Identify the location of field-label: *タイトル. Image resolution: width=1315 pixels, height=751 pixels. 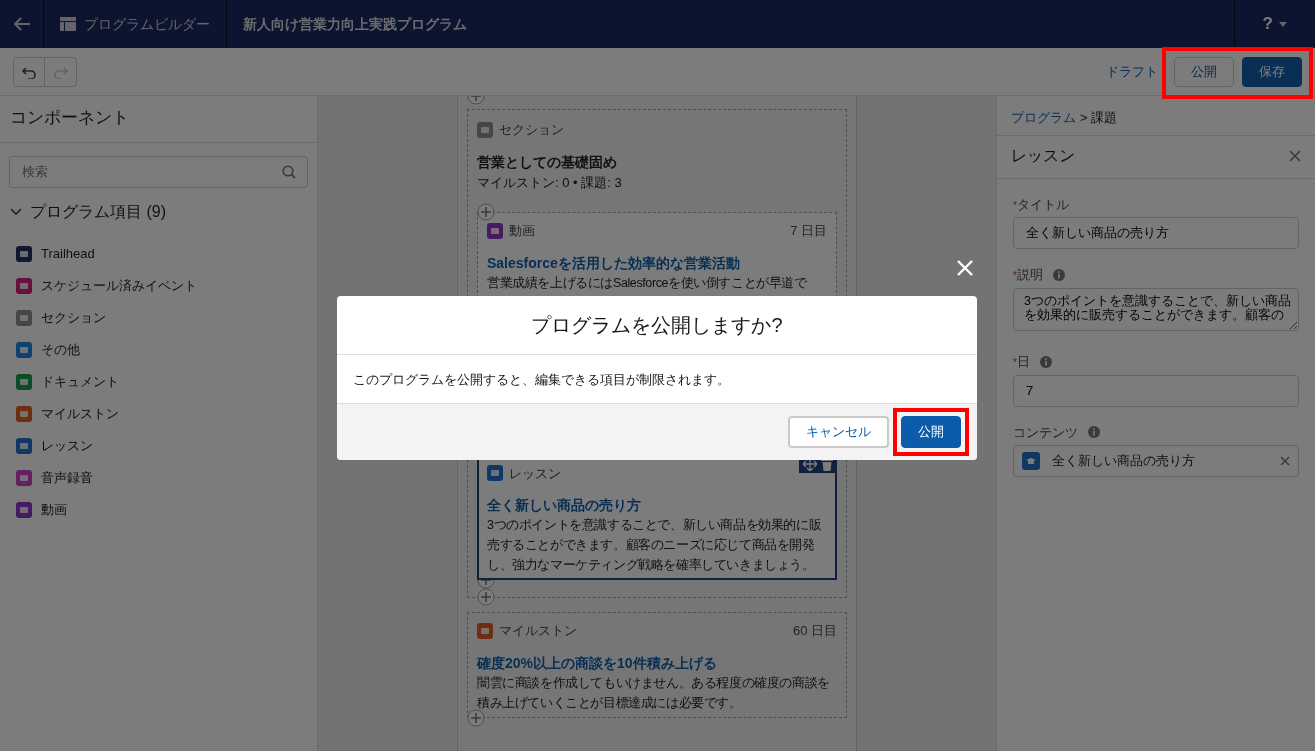
(1041, 204).